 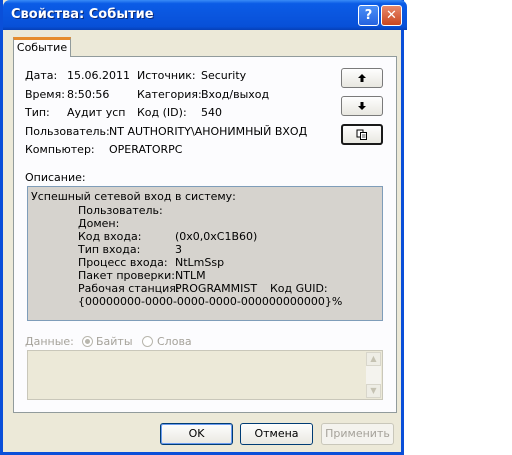 I want to click on words-radio, so click(x=147, y=341).